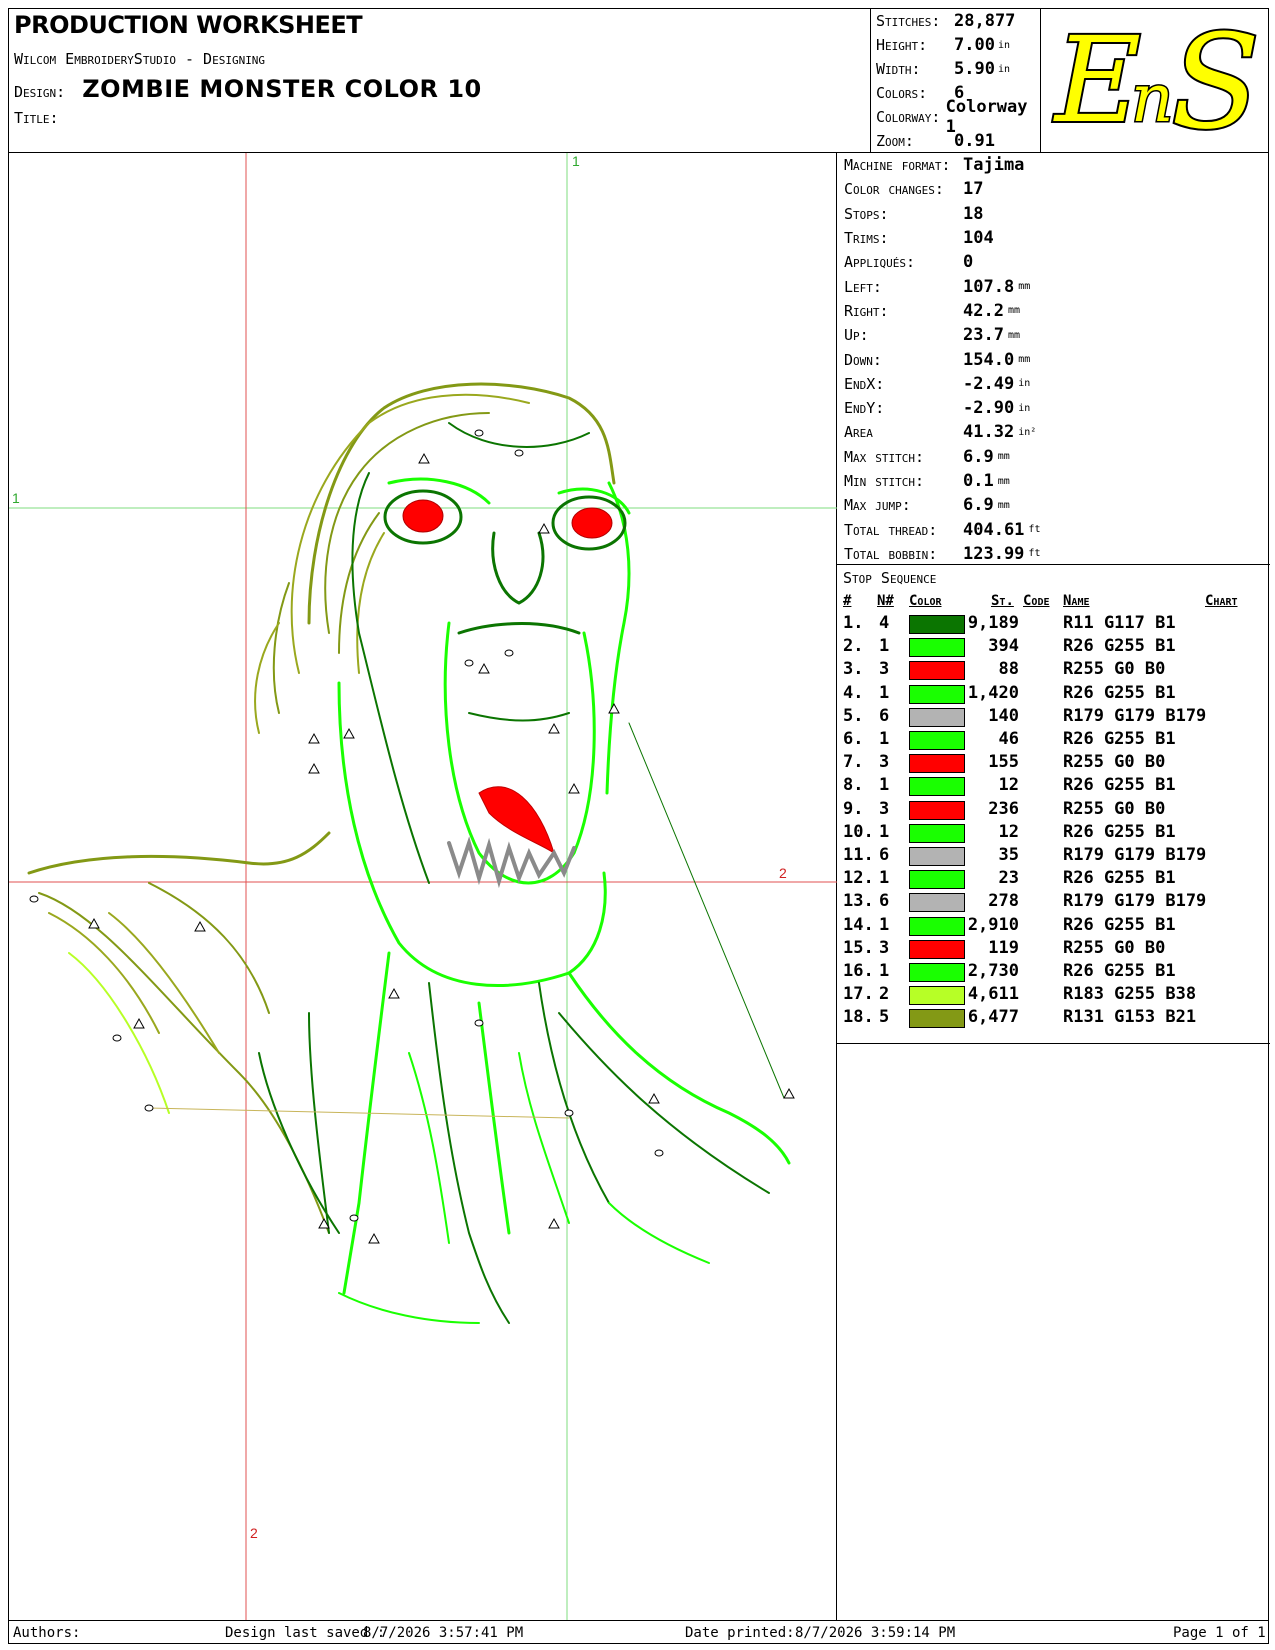 The image size is (1275, 1650). Describe the element at coordinates (1135, 901) in the screenshot. I see `color-name: R179 G179 B179` at that location.